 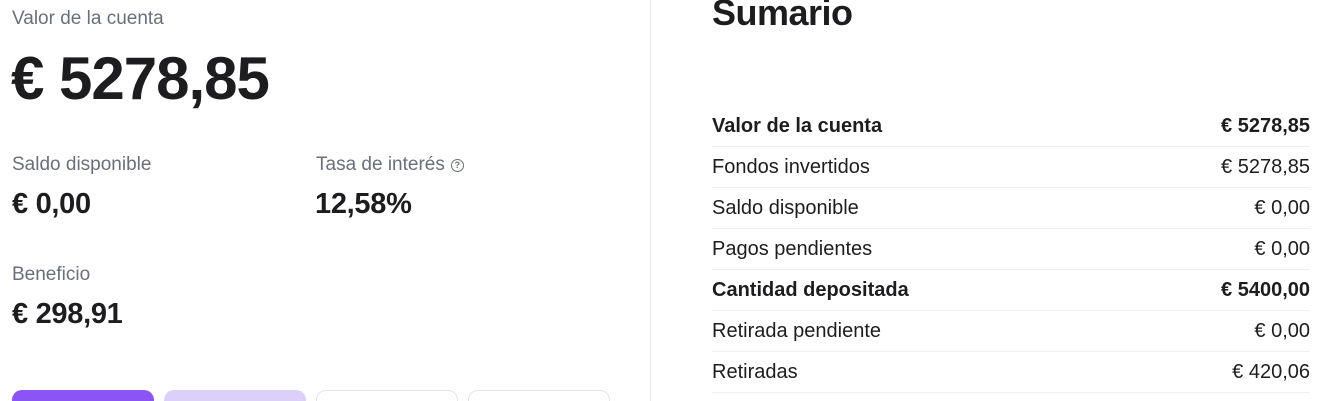 I want to click on account-value-label: Valor de la cuenta, so click(x=88, y=18).